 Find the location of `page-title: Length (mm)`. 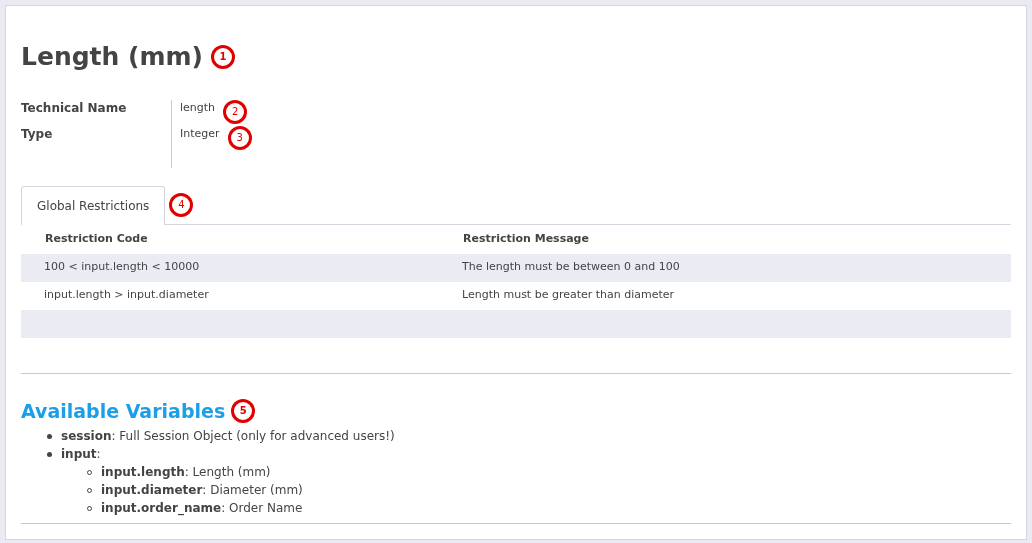

page-title: Length (mm) is located at coordinates (112, 57).